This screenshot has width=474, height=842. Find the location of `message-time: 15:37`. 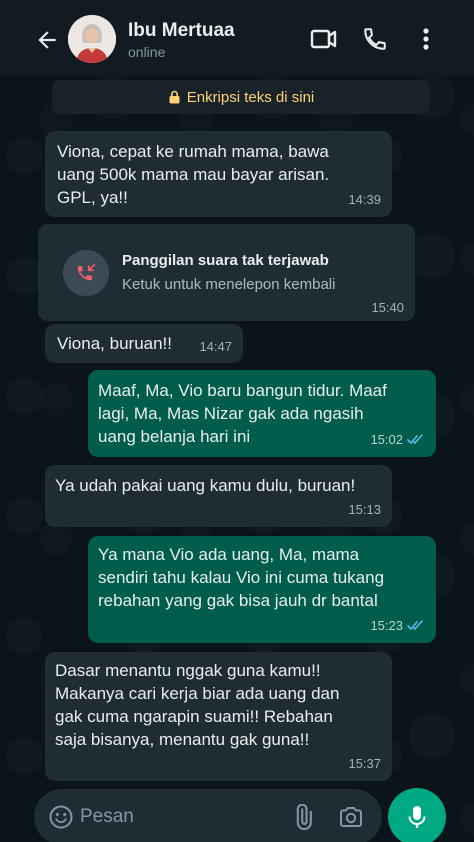

message-time: 15:37 is located at coordinates (364, 763).